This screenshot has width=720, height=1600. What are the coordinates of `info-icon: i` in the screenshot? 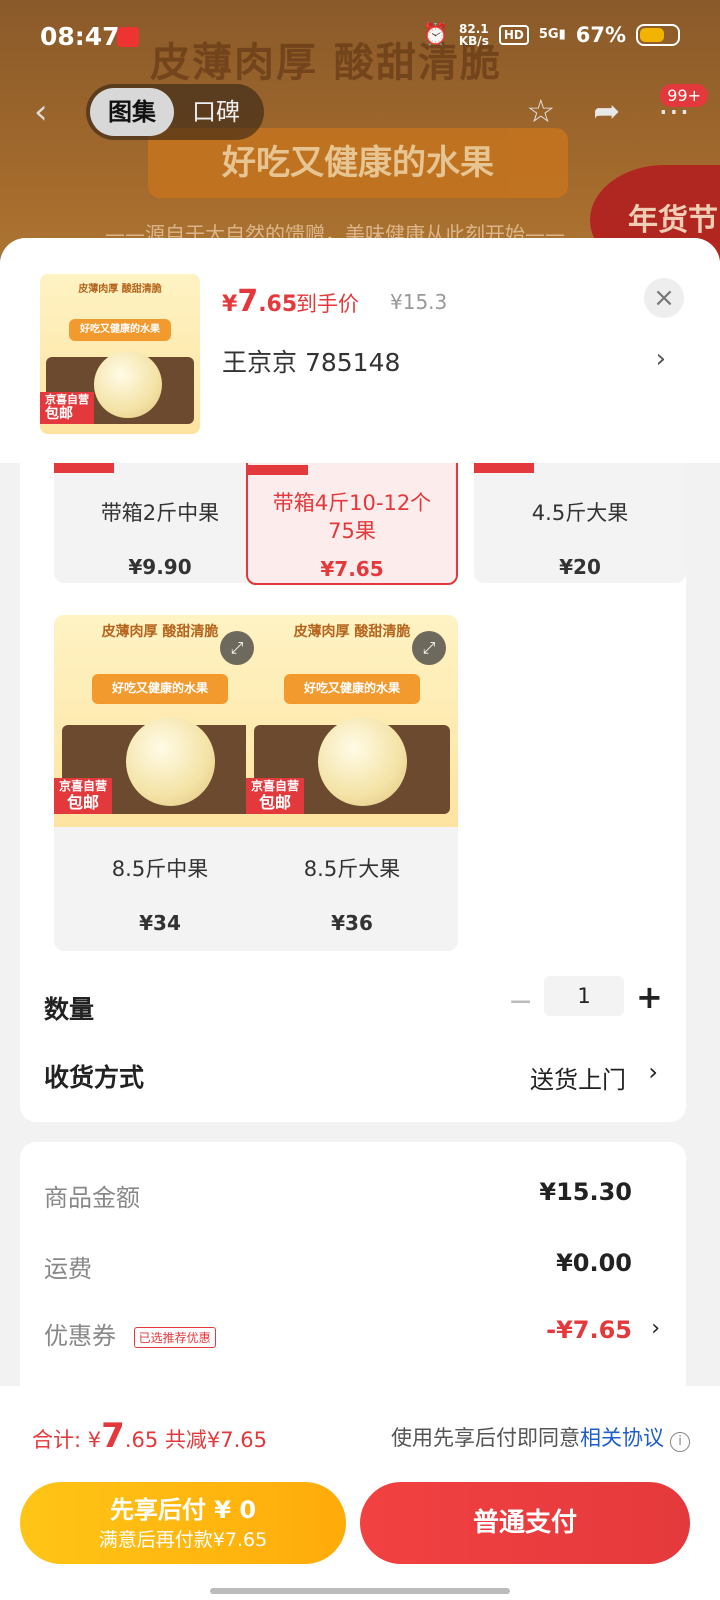 It's located at (680, 1442).